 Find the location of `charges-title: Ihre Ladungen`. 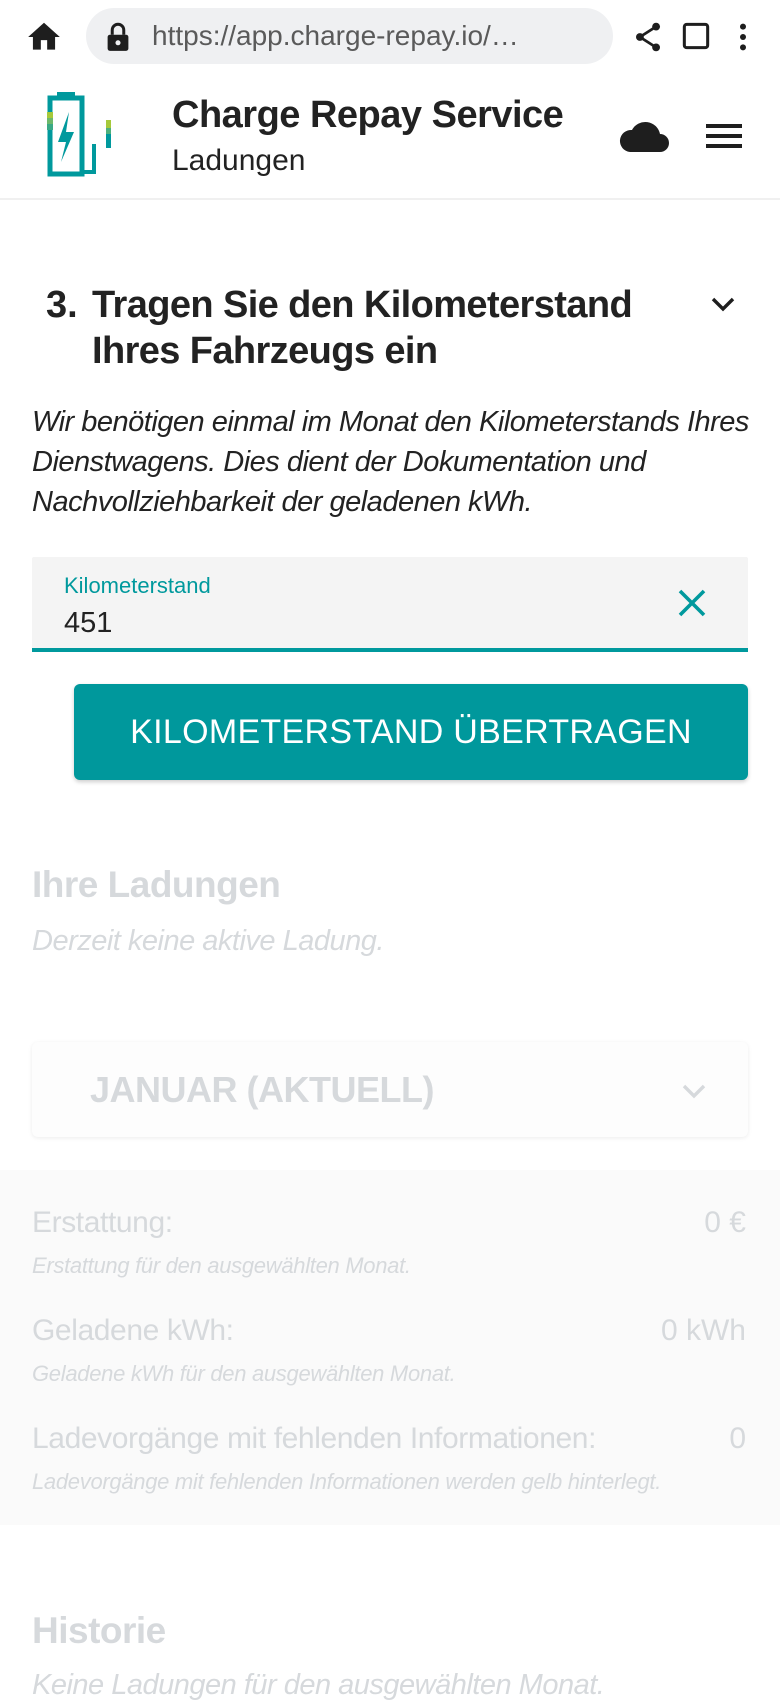

charges-title: Ihre Ladungen is located at coordinates (156, 884).